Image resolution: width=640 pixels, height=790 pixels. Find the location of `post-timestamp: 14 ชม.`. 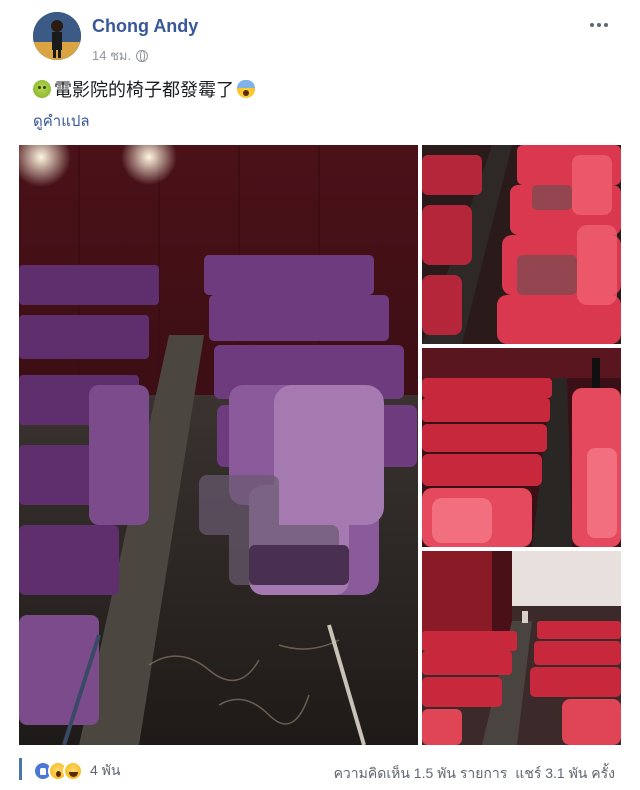

post-timestamp: 14 ชม. is located at coordinates (120, 55).